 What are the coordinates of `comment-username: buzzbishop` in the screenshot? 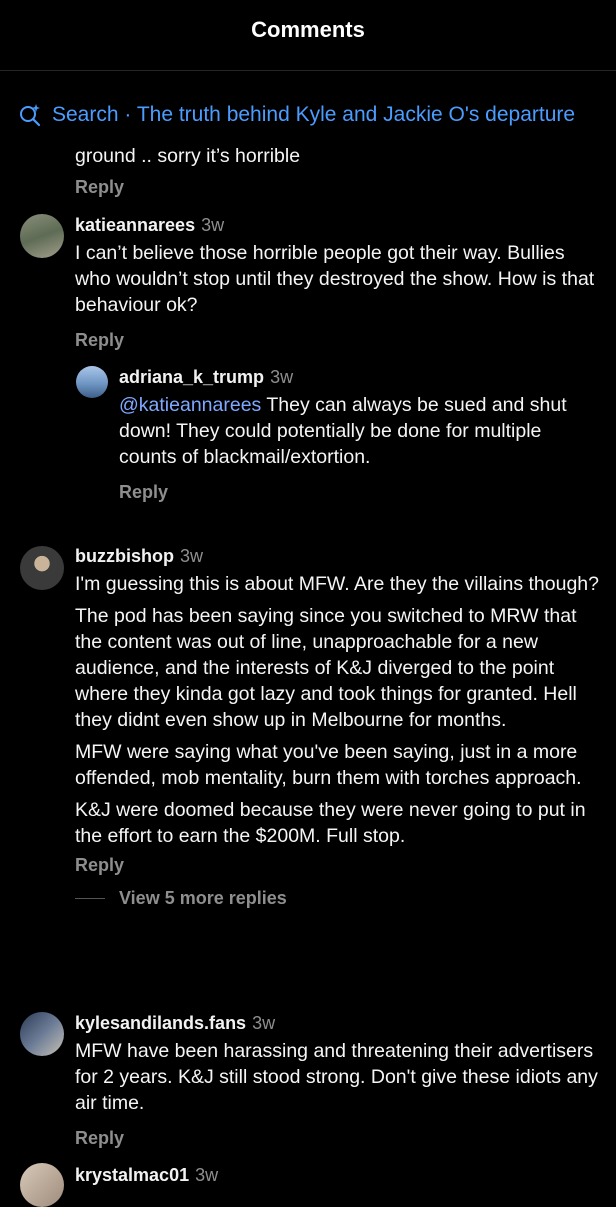 It's located at (124, 556).